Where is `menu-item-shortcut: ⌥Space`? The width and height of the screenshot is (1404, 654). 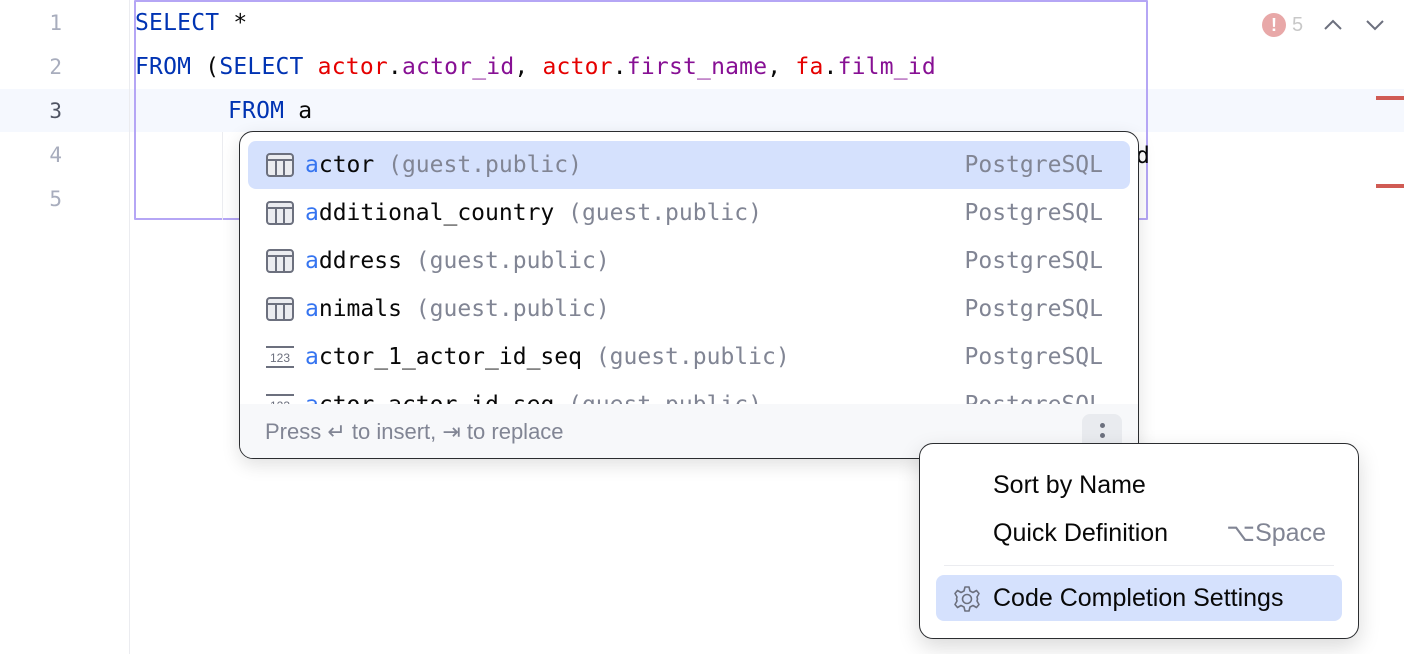 menu-item-shortcut: ⌥Space is located at coordinates (1276, 533).